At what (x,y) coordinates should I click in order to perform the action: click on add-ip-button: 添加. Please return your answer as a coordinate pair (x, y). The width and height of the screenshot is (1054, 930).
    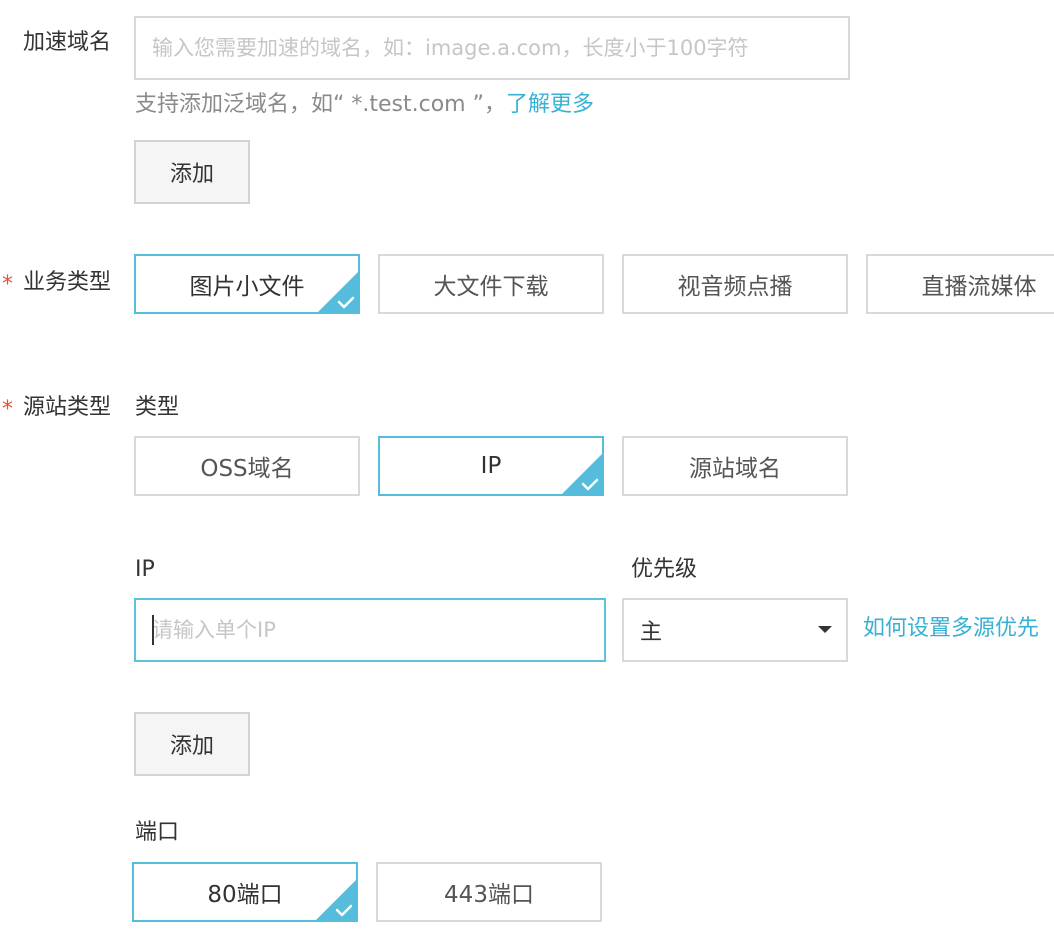
    Looking at the image, I should click on (192, 744).